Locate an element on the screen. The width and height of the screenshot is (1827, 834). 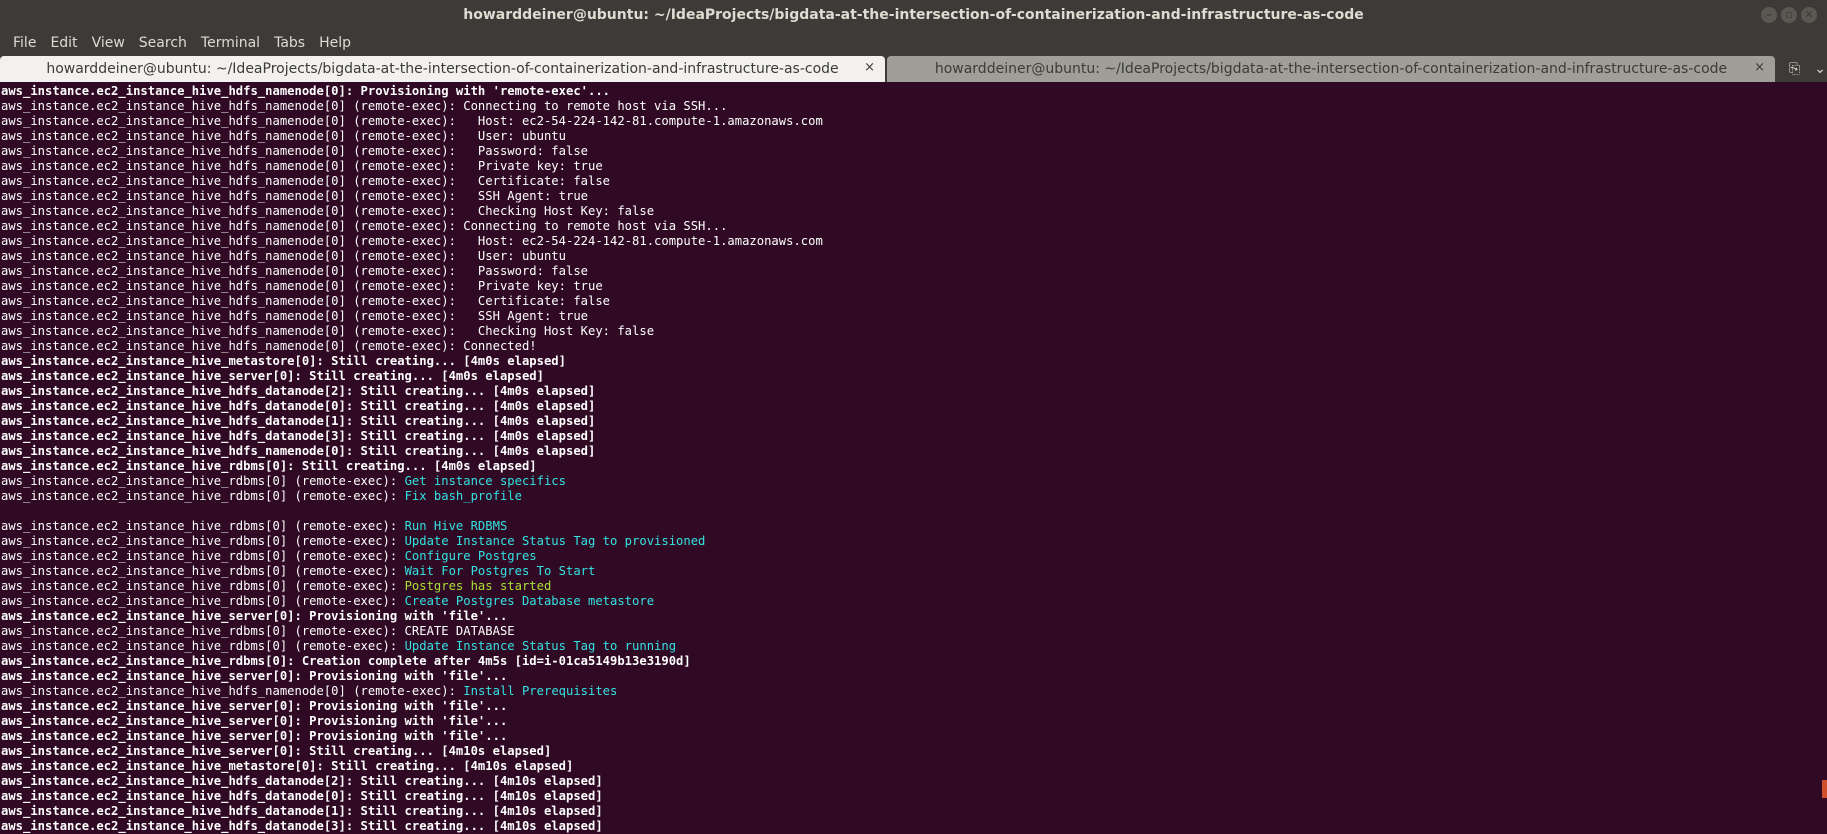
menu-file: File is located at coordinates (24, 43).